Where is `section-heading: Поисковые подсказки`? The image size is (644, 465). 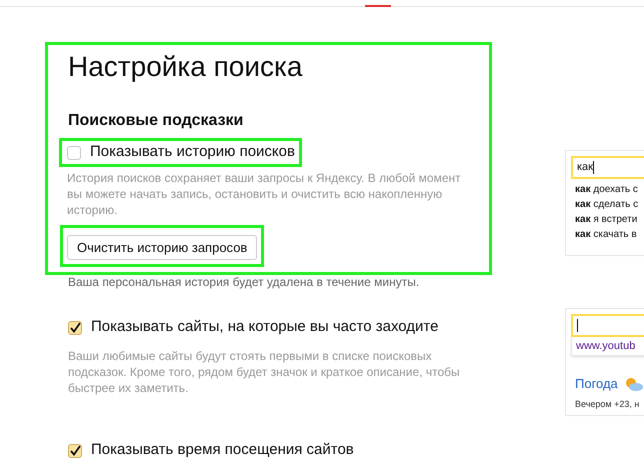
section-heading: Поисковые подсказки is located at coordinates (156, 121).